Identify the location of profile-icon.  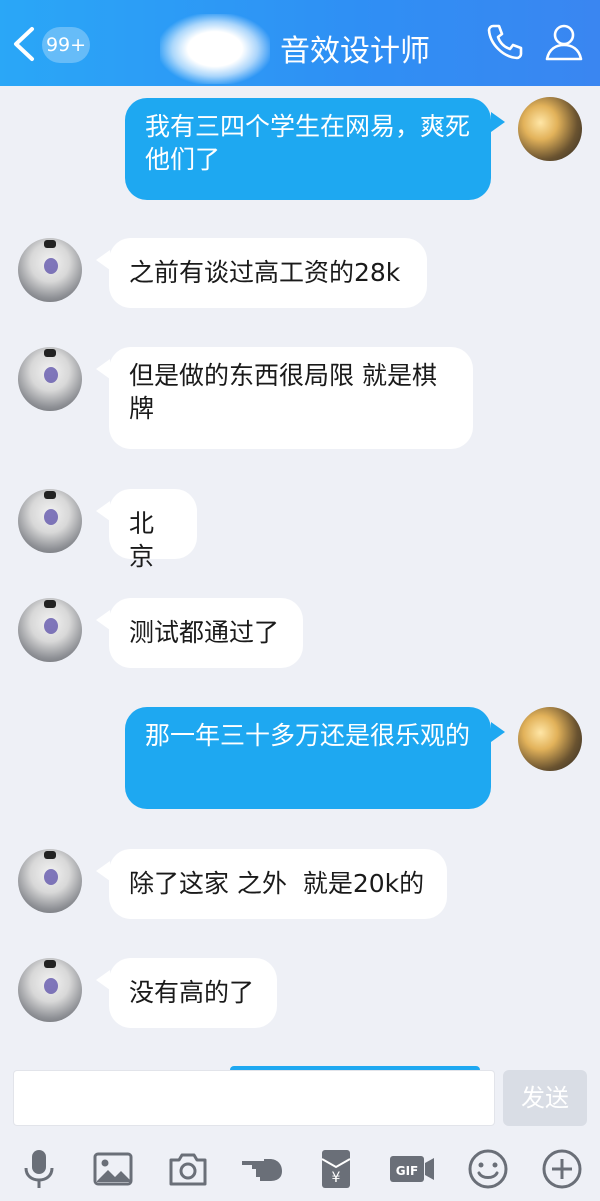
(564, 42).